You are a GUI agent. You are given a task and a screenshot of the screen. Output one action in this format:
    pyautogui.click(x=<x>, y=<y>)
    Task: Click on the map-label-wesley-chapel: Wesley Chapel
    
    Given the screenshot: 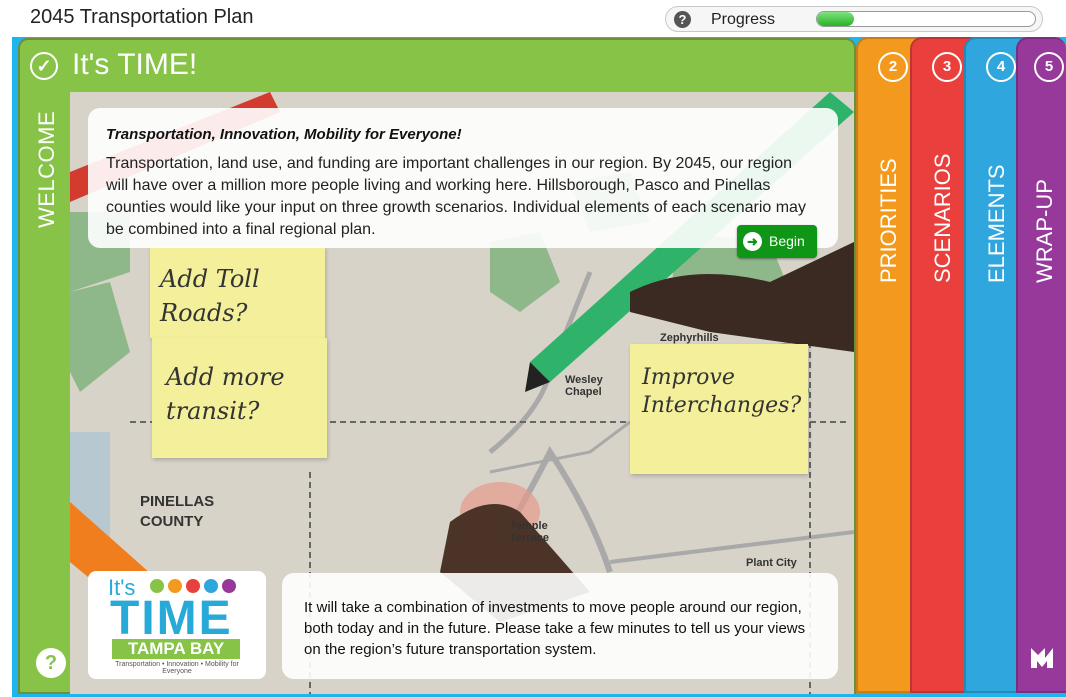 What is the action you would take?
    pyautogui.click(x=584, y=386)
    